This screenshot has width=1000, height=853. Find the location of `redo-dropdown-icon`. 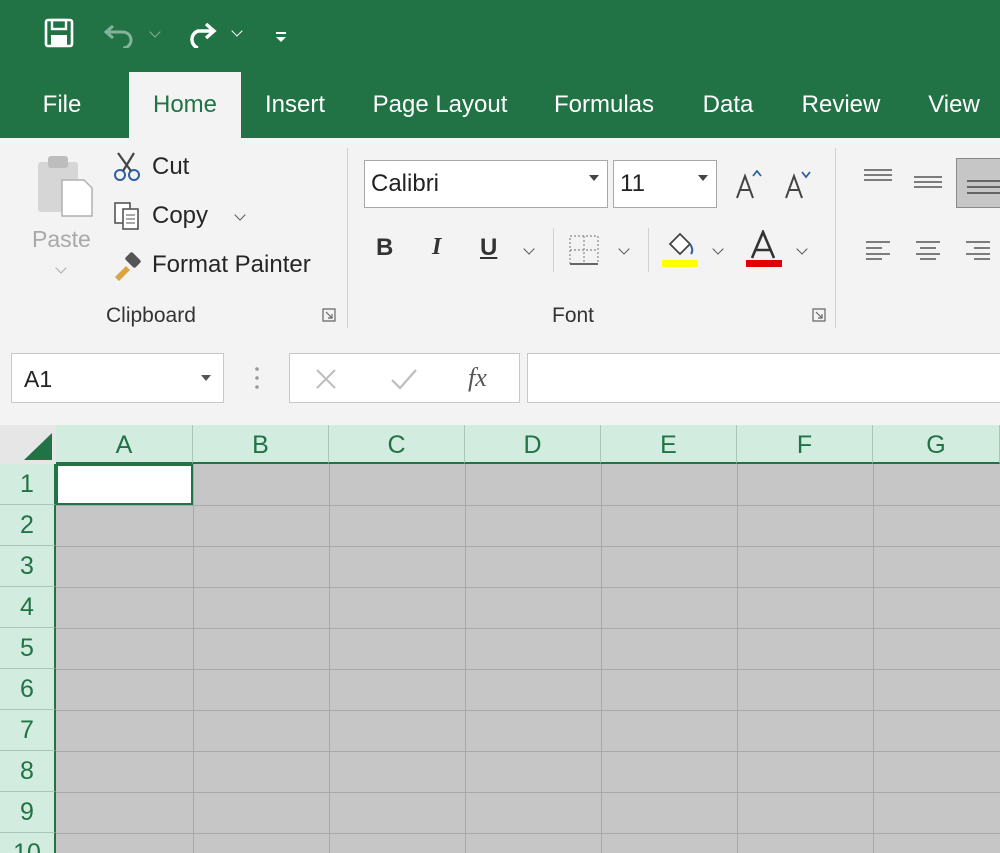

redo-dropdown-icon is located at coordinates (237, 31).